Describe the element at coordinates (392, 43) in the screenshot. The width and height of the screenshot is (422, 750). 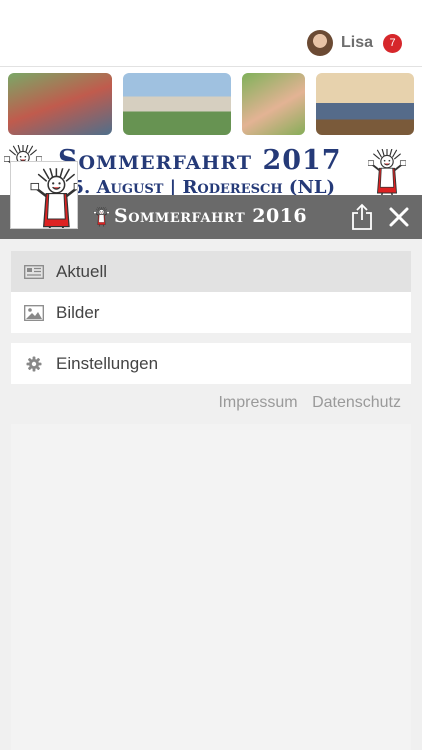
I see `notification-badge: 7` at that location.